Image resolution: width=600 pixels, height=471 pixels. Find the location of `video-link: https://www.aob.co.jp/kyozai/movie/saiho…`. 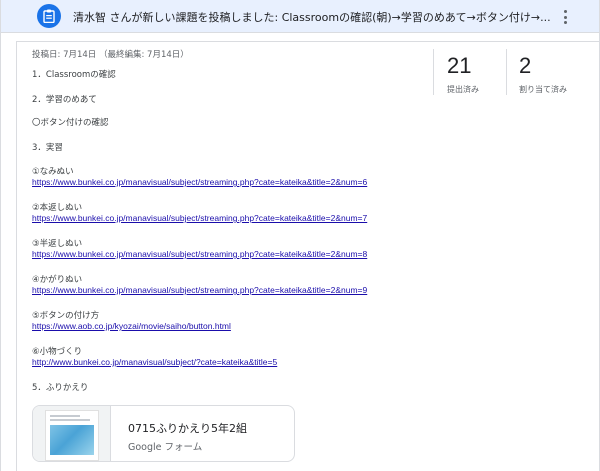

video-link: https://www.aob.co.jp/kyozai/movie/saiho… is located at coordinates (131, 326).